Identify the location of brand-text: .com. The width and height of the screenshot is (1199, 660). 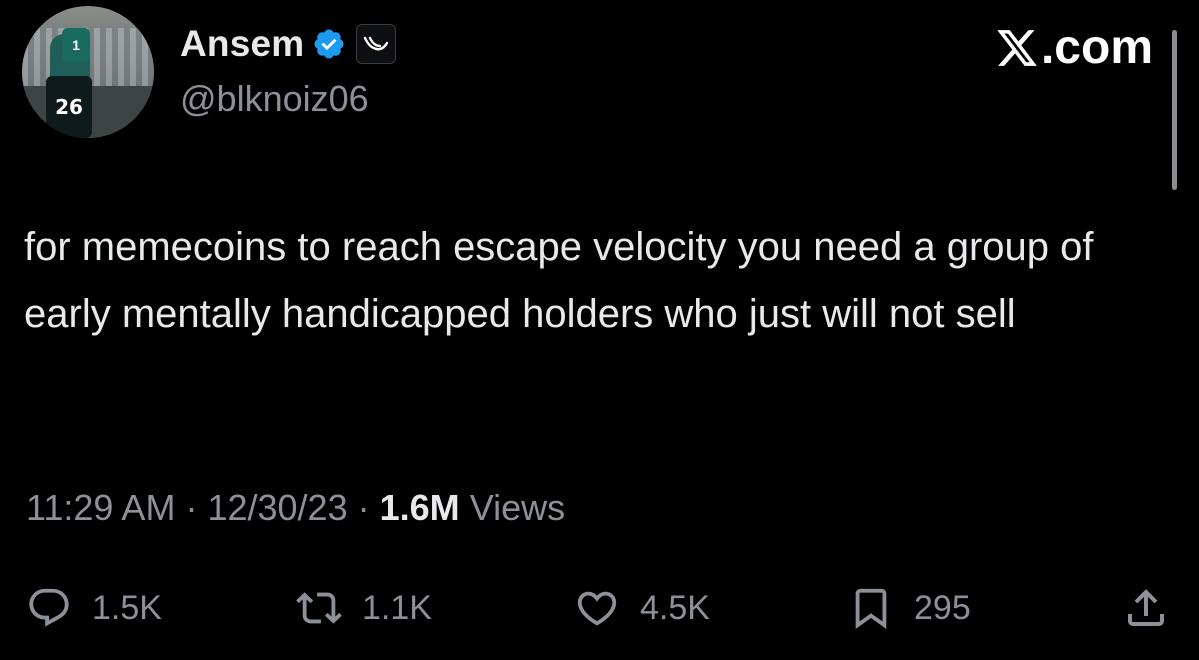
(1096, 47).